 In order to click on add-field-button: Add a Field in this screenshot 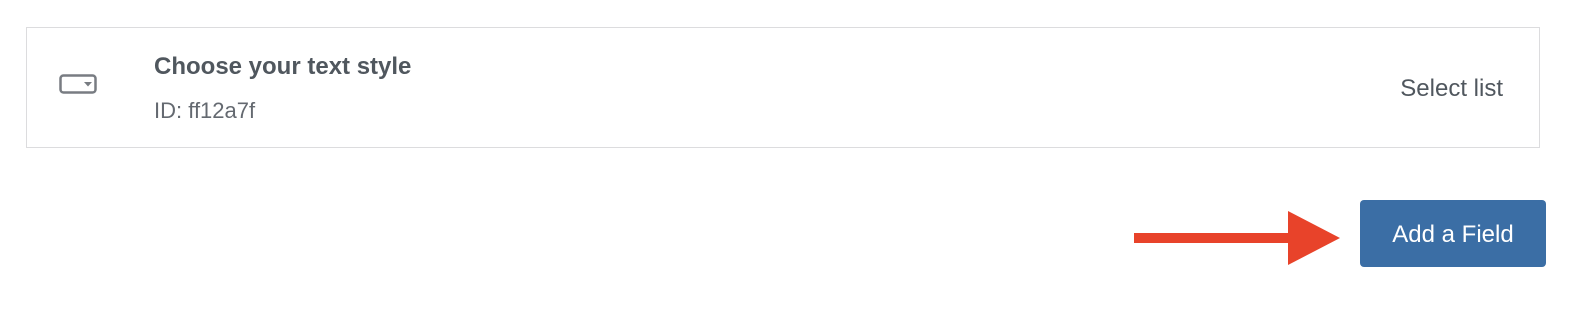, I will do `click(1453, 233)`.